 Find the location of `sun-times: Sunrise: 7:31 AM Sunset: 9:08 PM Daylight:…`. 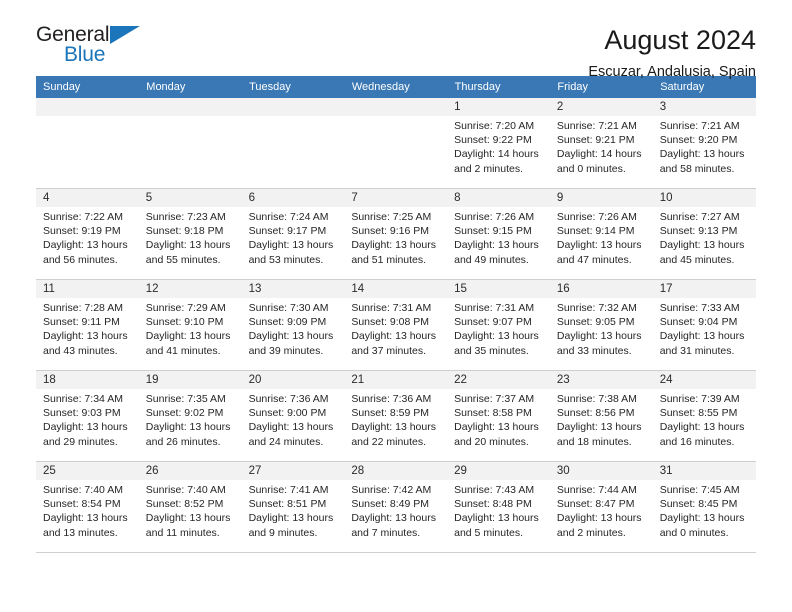

sun-times: Sunrise: 7:31 AM Sunset: 9:08 PM Daylight:… is located at coordinates (395, 328).